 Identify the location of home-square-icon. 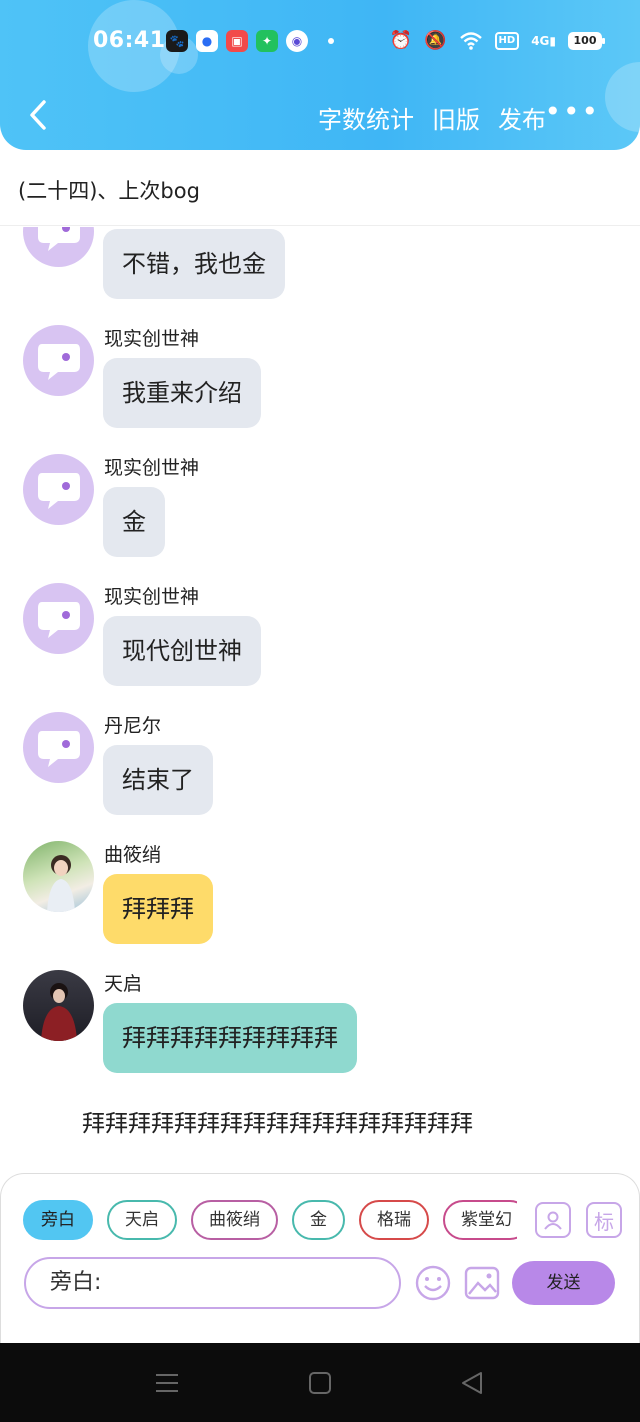
(320, 1383).